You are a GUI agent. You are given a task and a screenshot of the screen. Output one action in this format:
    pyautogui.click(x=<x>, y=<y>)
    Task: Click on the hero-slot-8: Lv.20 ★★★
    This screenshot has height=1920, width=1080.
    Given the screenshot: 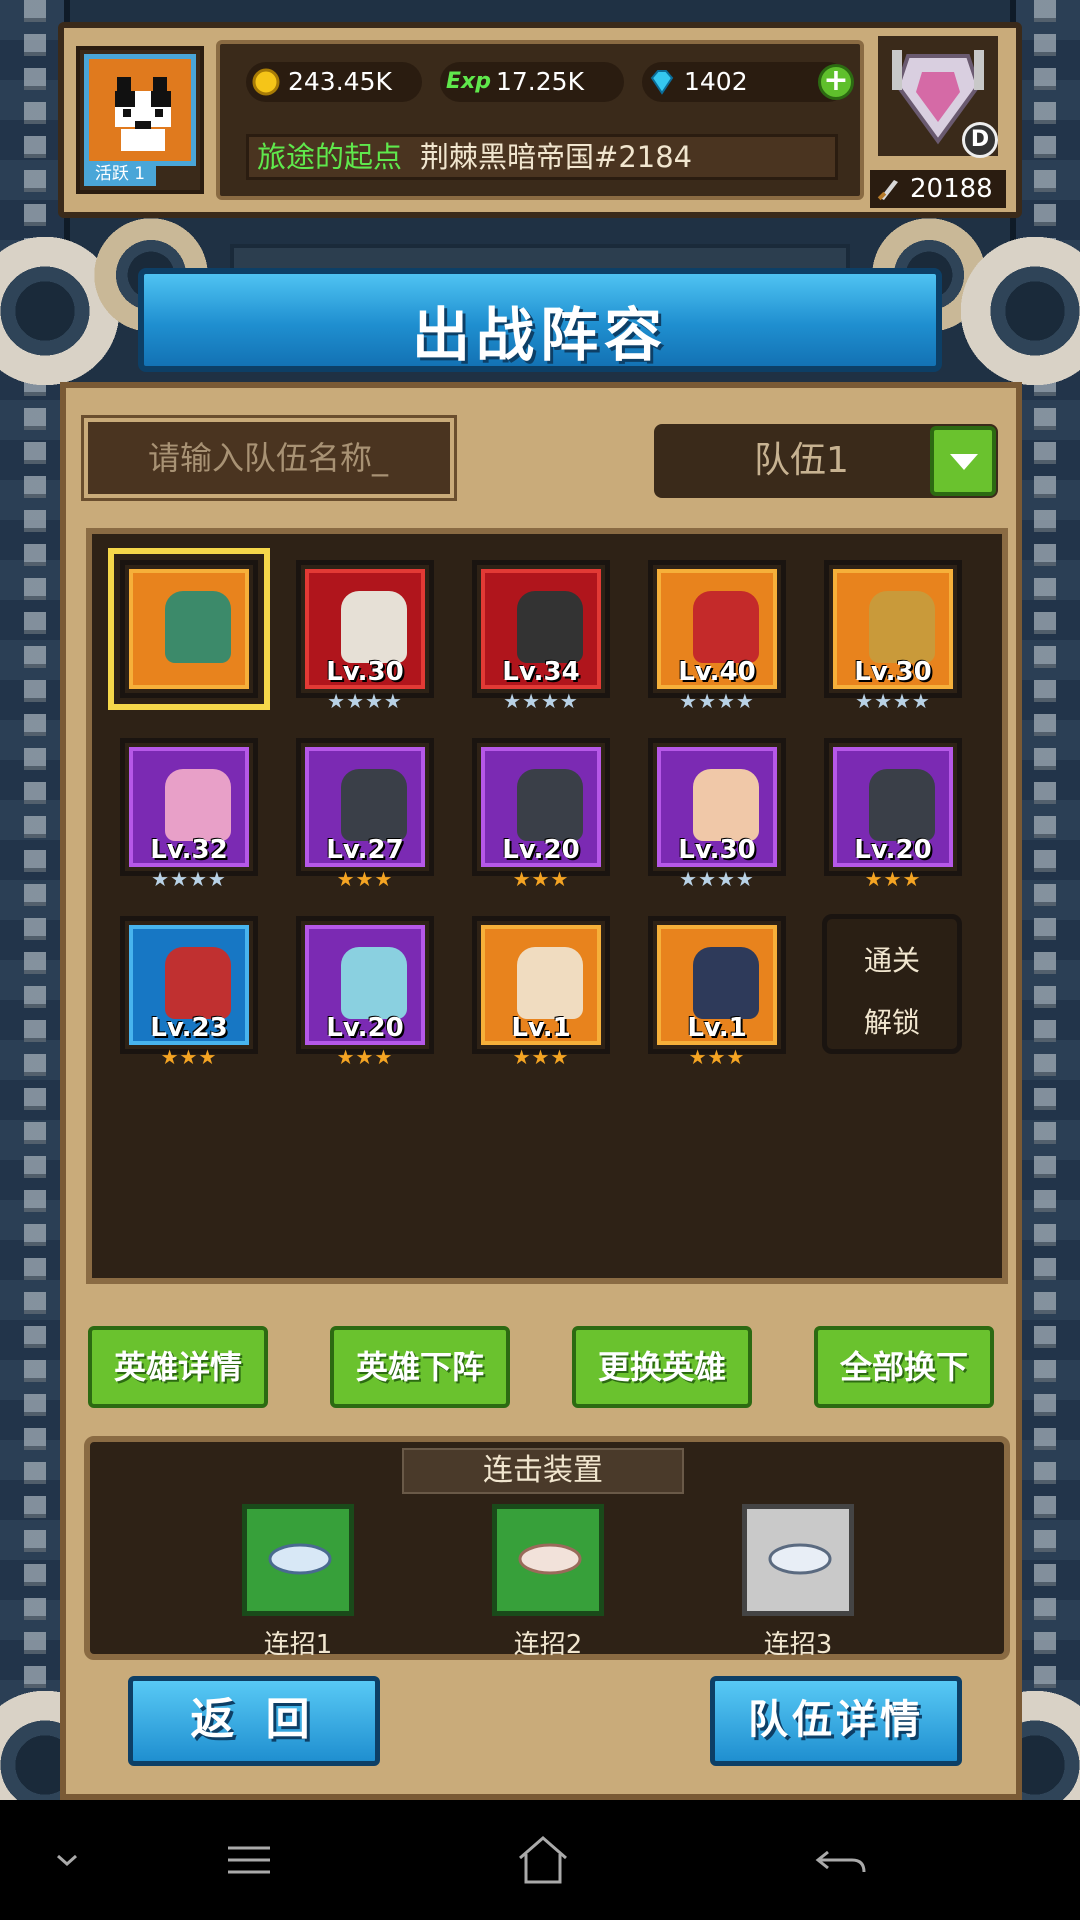 What is the action you would take?
    pyautogui.click(x=541, y=814)
    